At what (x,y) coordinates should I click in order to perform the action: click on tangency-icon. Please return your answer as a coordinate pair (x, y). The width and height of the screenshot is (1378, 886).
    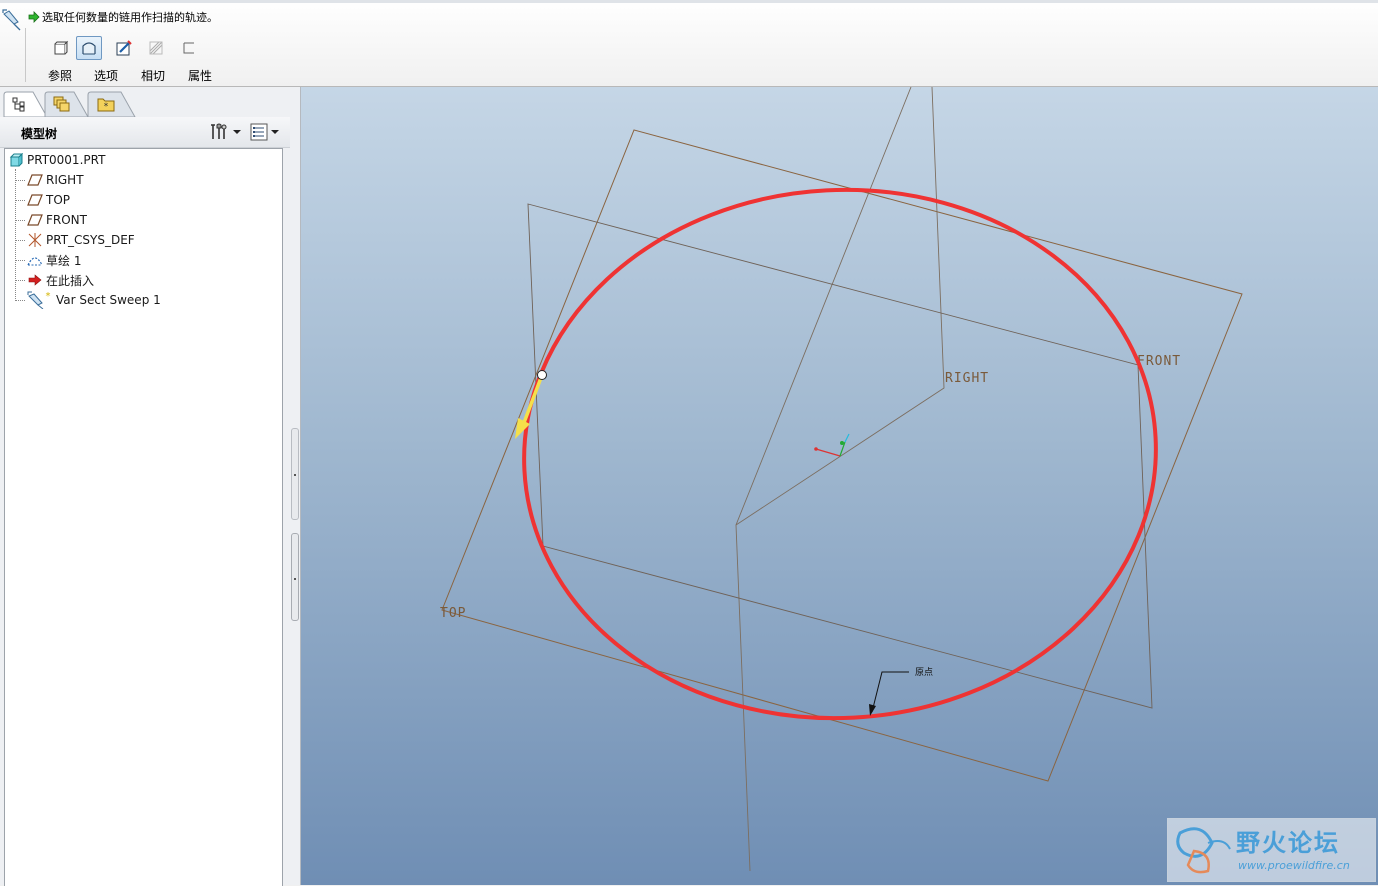
    Looking at the image, I should click on (124, 48).